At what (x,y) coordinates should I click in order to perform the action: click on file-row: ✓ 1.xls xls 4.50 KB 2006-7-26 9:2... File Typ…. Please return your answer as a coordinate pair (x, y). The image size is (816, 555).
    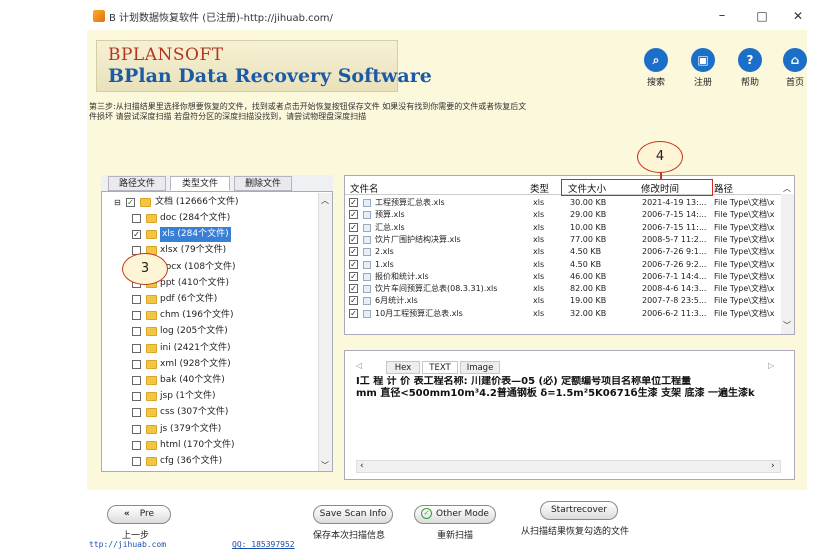
    Looking at the image, I should click on (563, 265).